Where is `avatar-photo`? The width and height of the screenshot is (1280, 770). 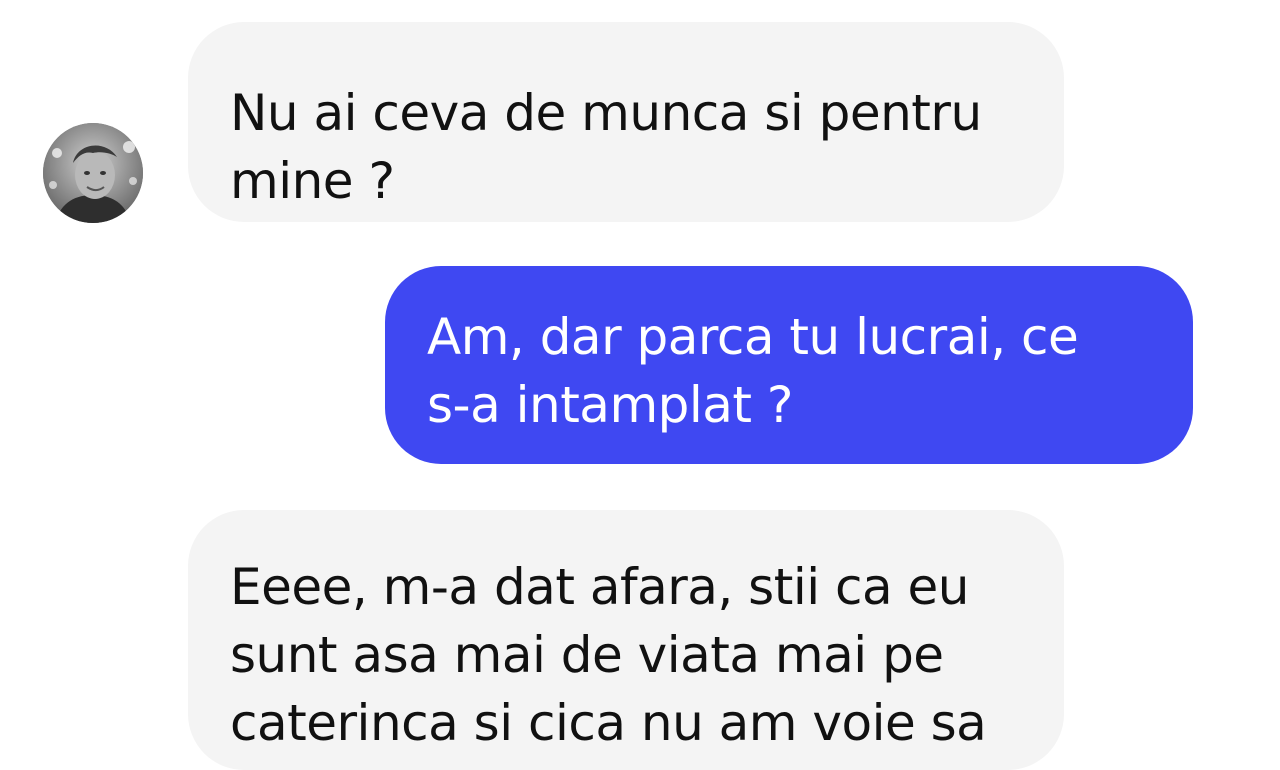 avatar-photo is located at coordinates (93, 173).